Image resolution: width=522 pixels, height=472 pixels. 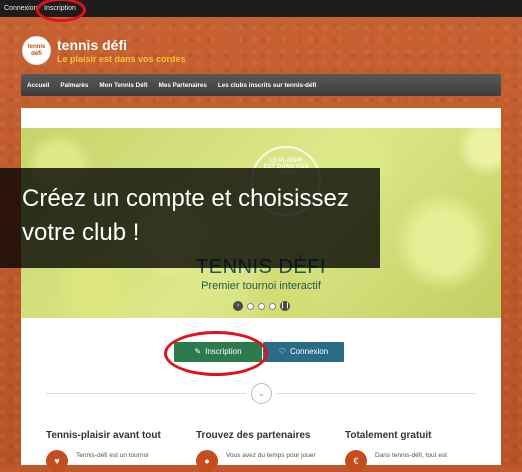 What do you see at coordinates (198, 351) in the screenshot?
I see `pencil-icon: ✎` at bounding box center [198, 351].